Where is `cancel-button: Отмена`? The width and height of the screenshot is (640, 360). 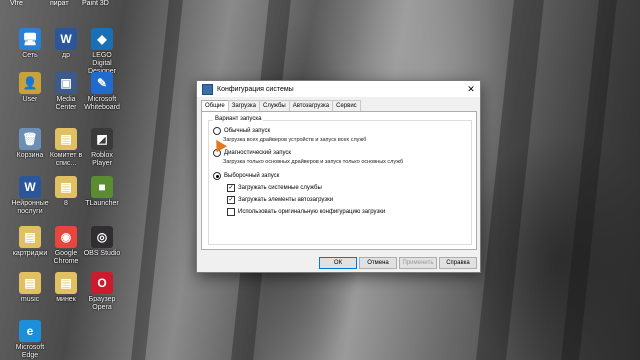 cancel-button: Отмена is located at coordinates (378, 263).